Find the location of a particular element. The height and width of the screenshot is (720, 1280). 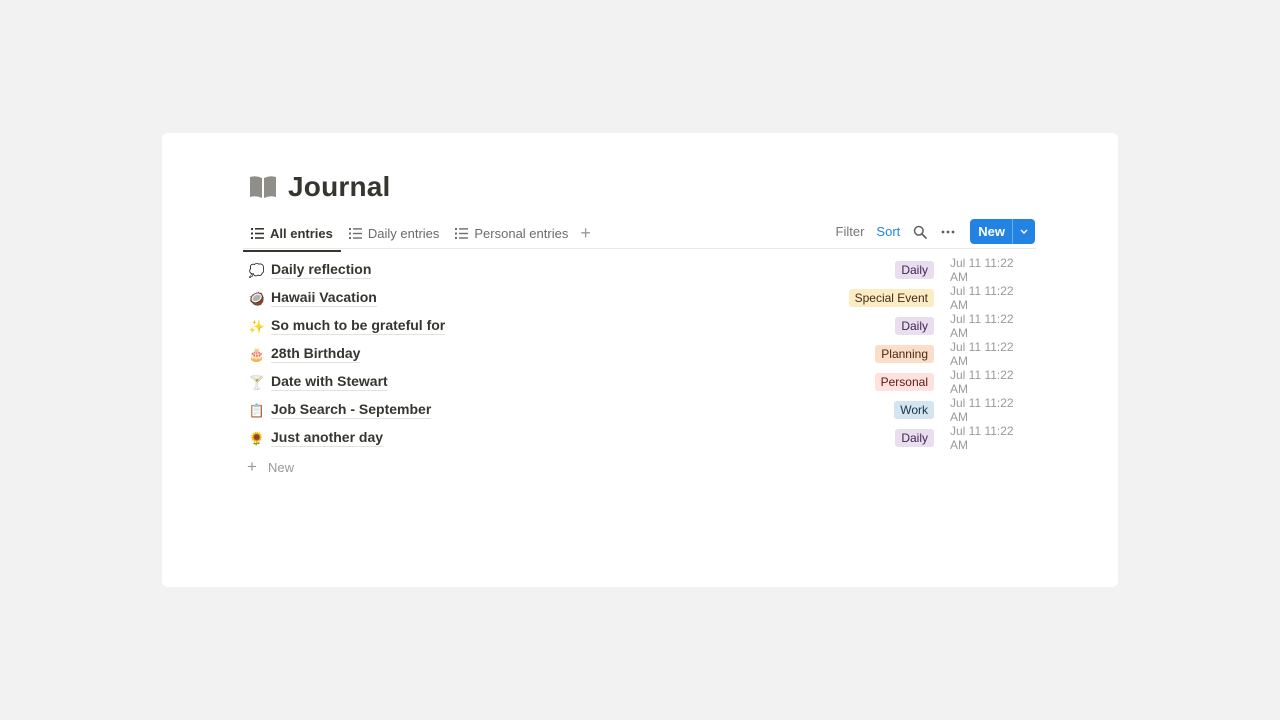

new-button: New is located at coordinates (1002, 231).